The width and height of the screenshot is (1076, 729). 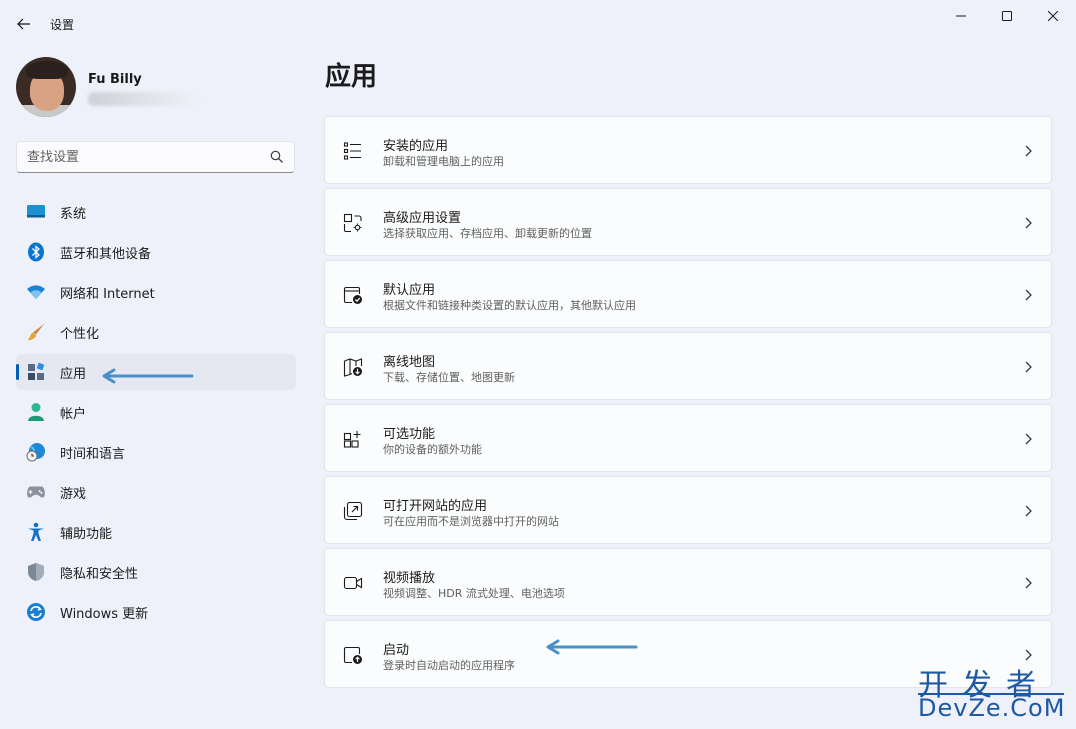 I want to click on sidebar-item-label: 应用, so click(x=73, y=374).